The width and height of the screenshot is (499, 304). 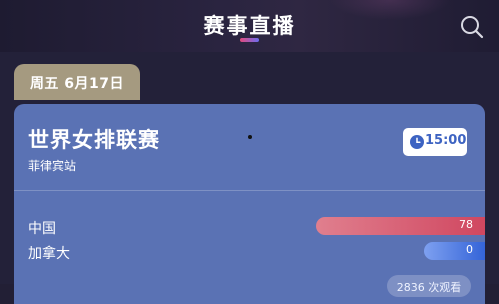 I want to click on station-name: 菲律宾站, so click(x=52, y=166).